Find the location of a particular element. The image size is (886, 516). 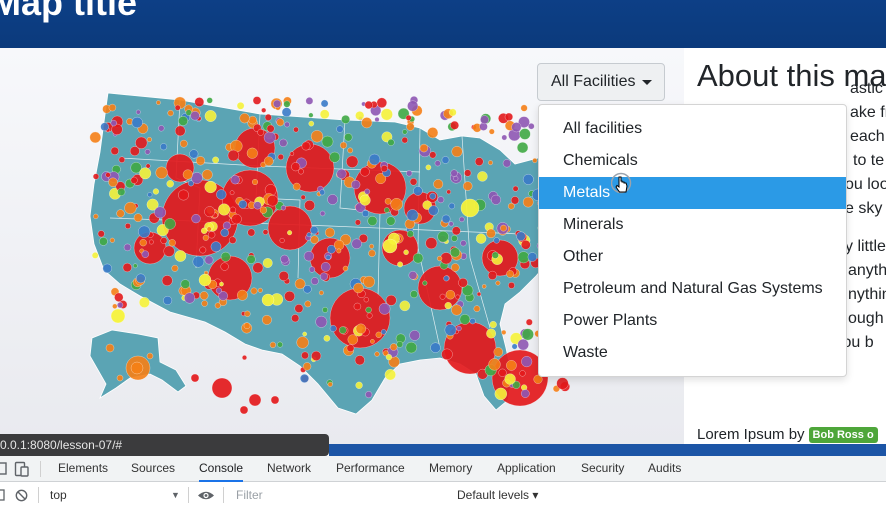

menu-item-other: Other is located at coordinates (692, 257).